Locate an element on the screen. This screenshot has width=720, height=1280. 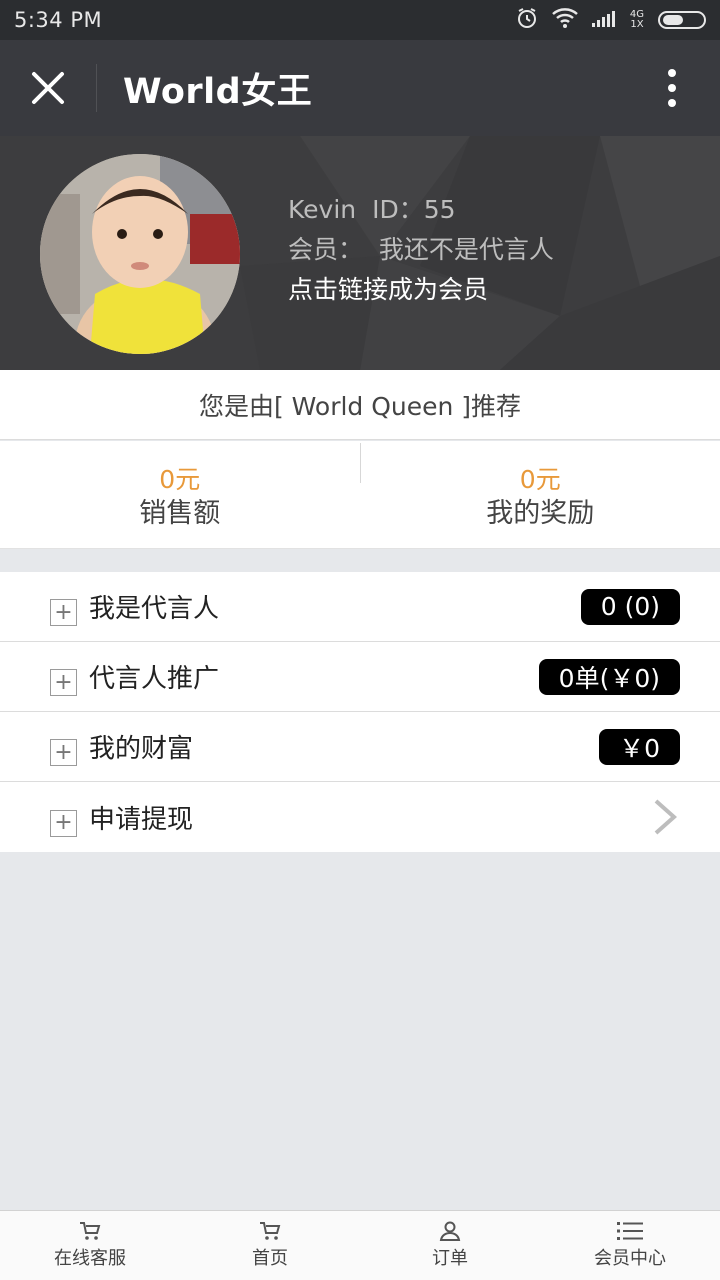
status-time: 5:34 PM is located at coordinates (58, 20).